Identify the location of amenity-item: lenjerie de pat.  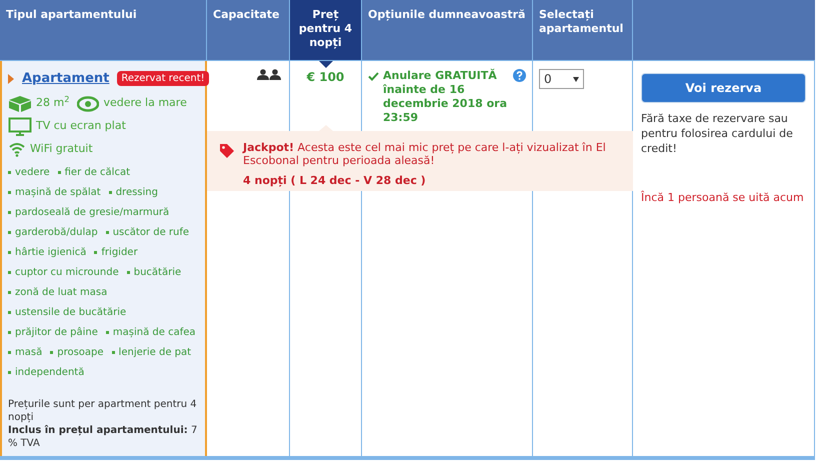
(155, 353).